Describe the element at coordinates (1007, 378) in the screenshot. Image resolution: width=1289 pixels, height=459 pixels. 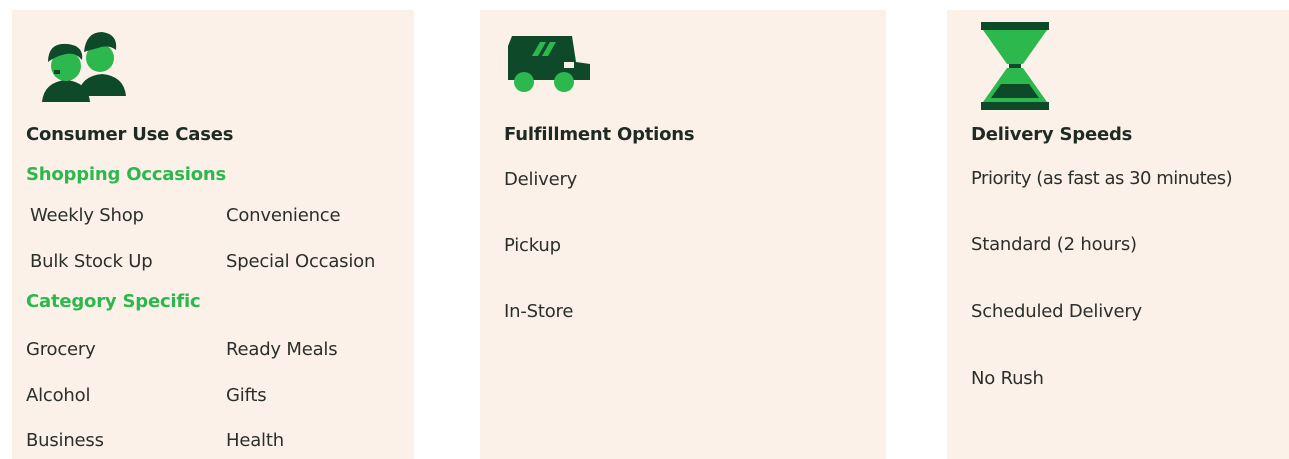
I see `speed-no-rush: No Rush` at that location.